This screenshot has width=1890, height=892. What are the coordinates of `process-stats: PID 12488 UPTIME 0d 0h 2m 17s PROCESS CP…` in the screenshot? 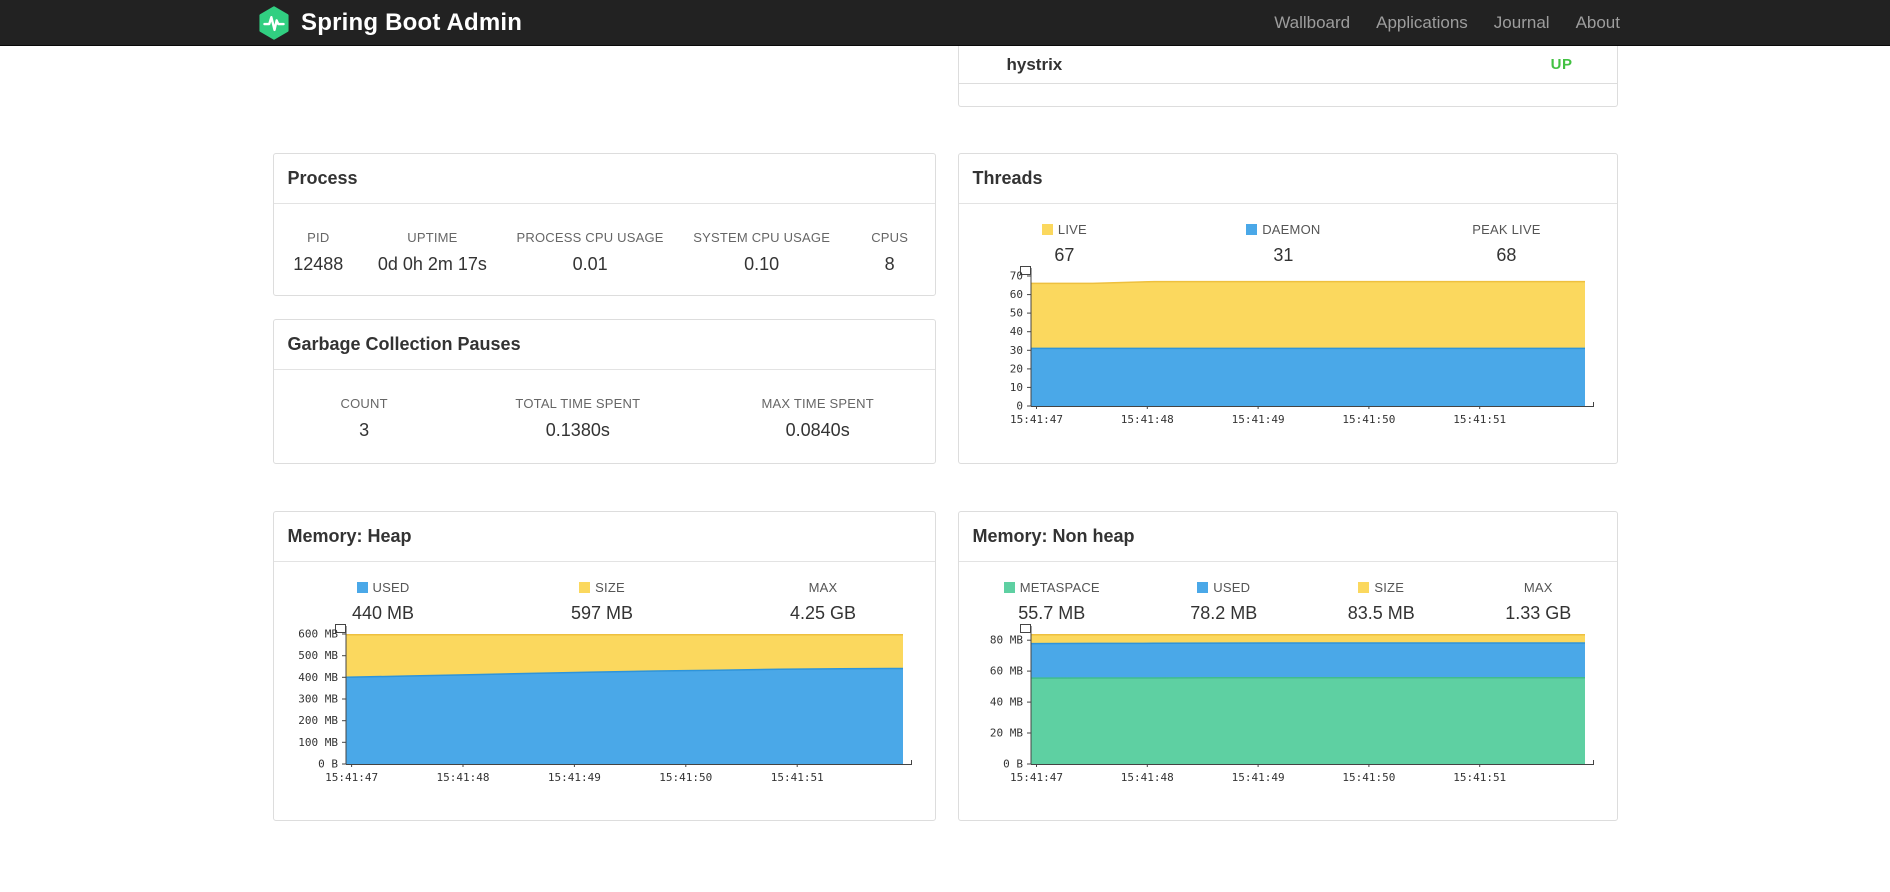 It's located at (604, 239).